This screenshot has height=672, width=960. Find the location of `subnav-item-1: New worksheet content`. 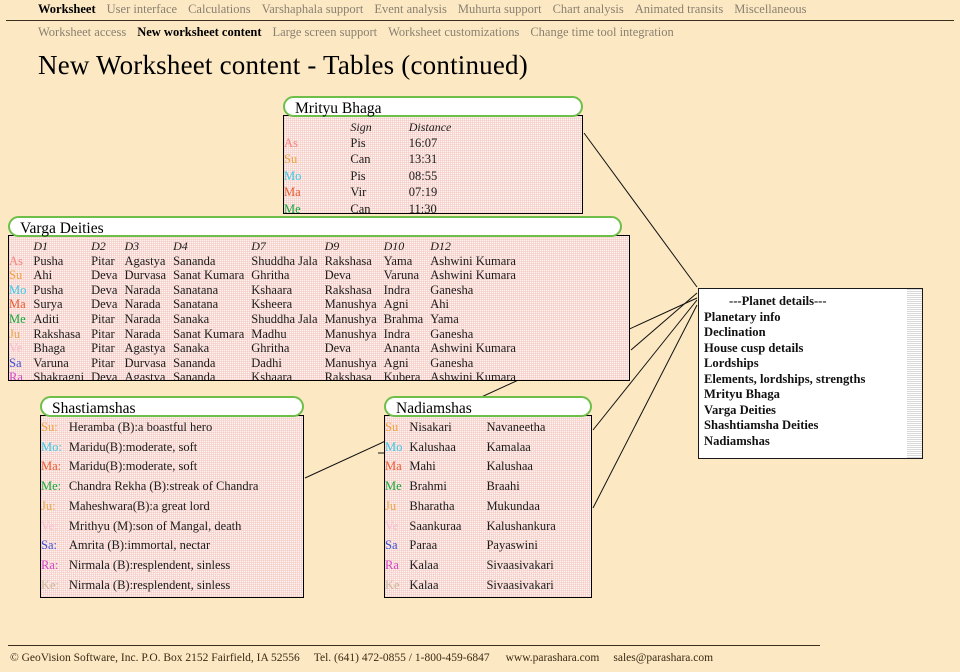

subnav-item-1: New worksheet content is located at coordinates (199, 32).